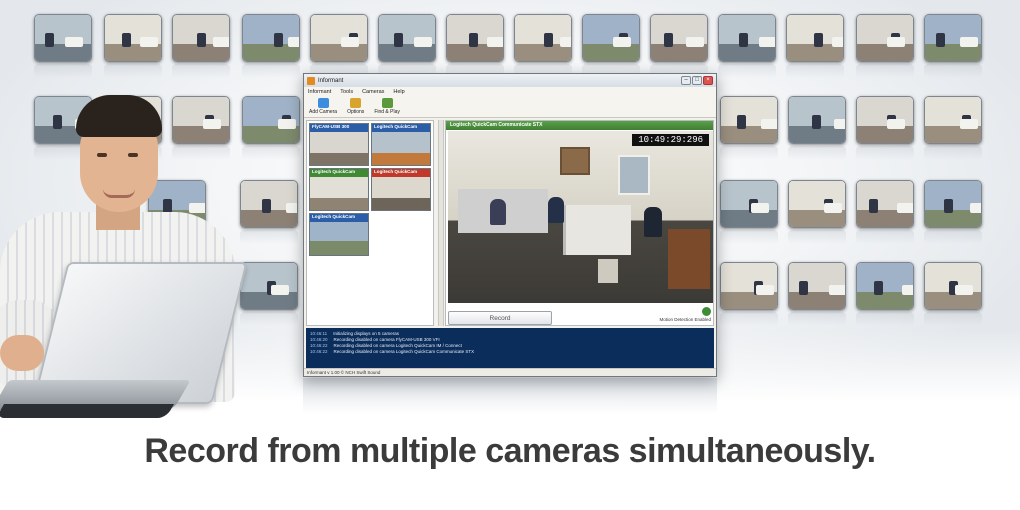 This screenshot has height=510, width=1020. I want to click on app-icon, so click(311, 80).